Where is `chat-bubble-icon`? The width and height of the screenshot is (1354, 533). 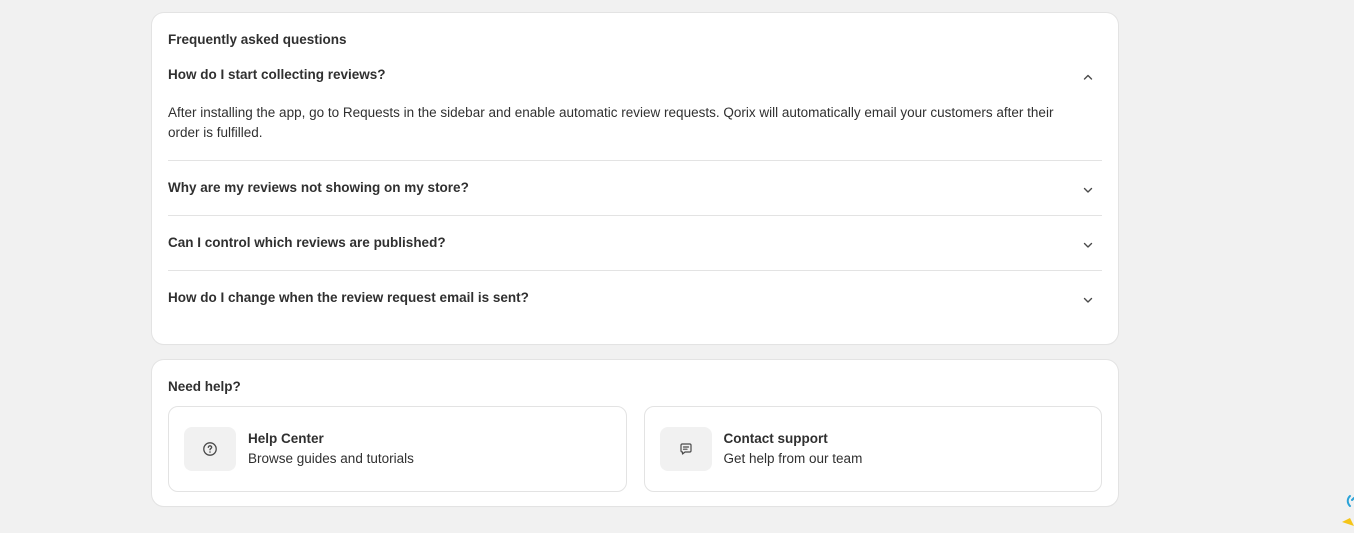 chat-bubble-icon is located at coordinates (685, 449).